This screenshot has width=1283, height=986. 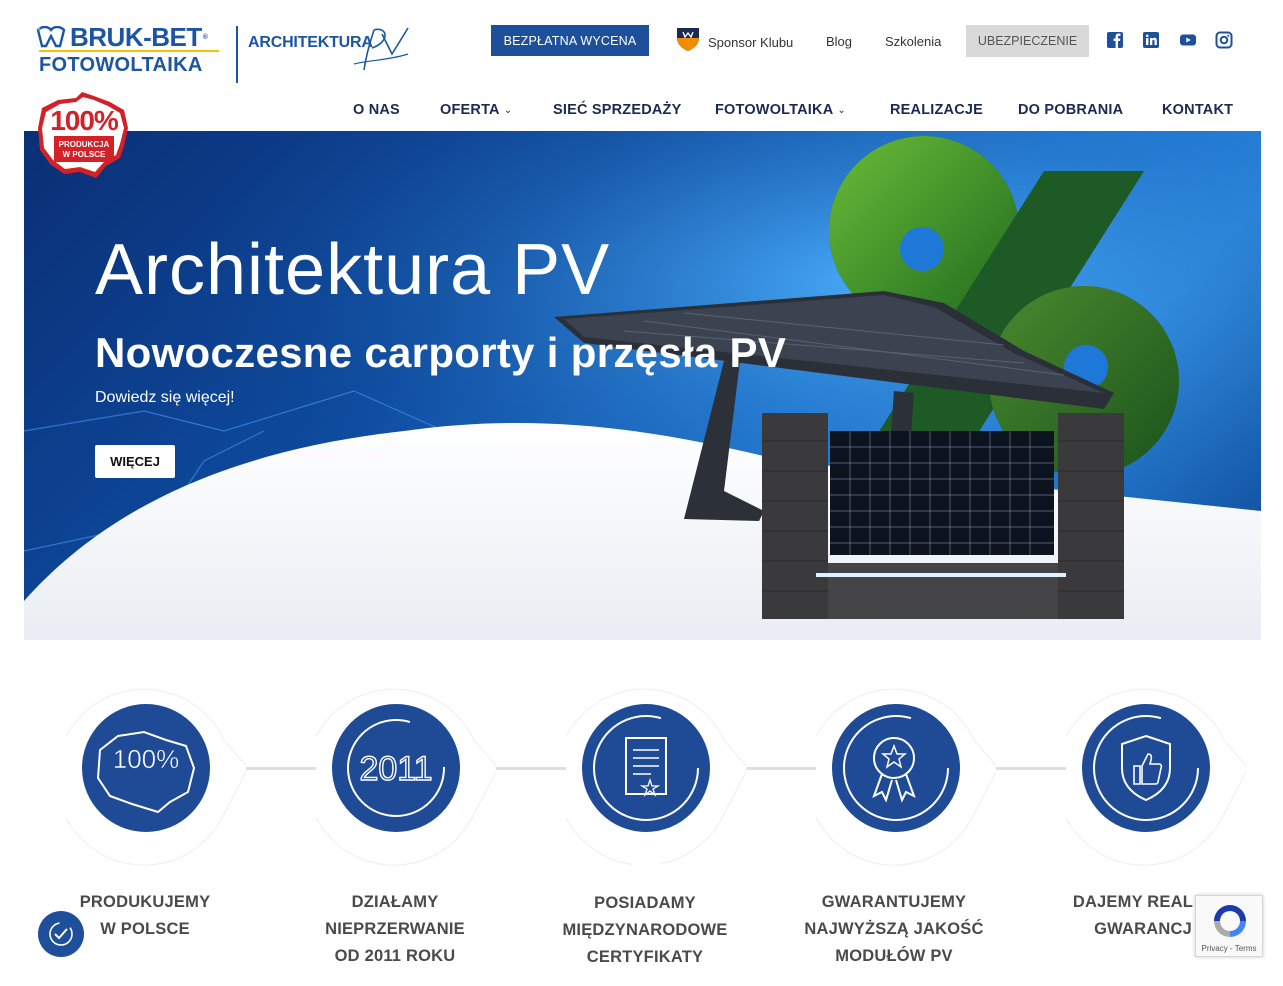 I want to click on feature-label-guarantee: DAJEMY REAL GWARANCJ, so click(x=1132, y=915).